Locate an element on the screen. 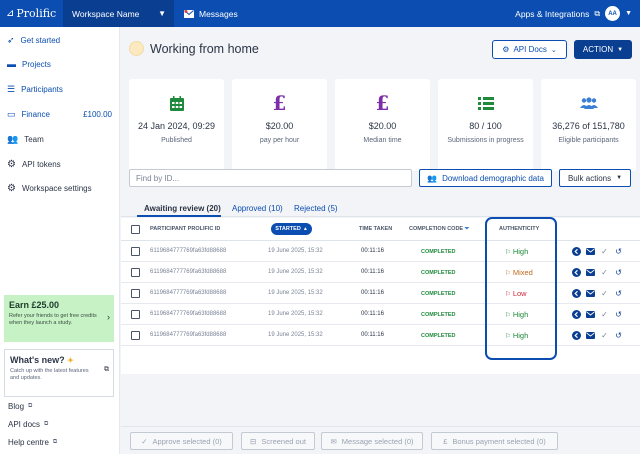 The image size is (640, 454). sidebar-item-get-started: ➶ Get started is located at coordinates (60, 40).